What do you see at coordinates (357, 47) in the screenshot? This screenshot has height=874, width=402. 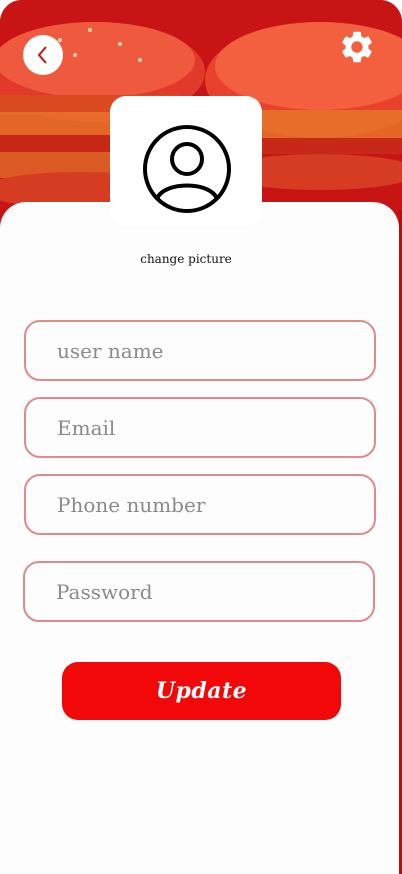 I see `gear-icon` at bounding box center [357, 47].